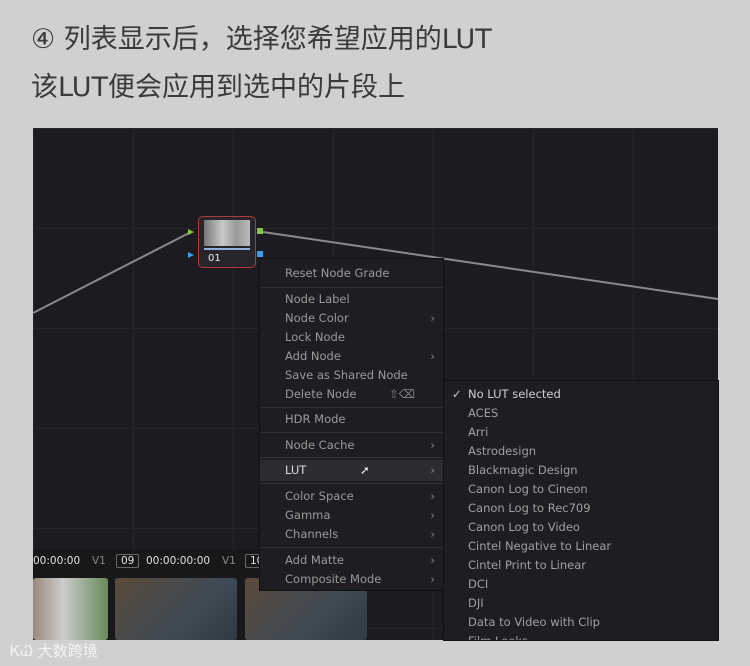 The height and width of the screenshot is (666, 750). I want to click on caption-line-2: 该LUT便会应用到选中的片段上, so click(218, 87).